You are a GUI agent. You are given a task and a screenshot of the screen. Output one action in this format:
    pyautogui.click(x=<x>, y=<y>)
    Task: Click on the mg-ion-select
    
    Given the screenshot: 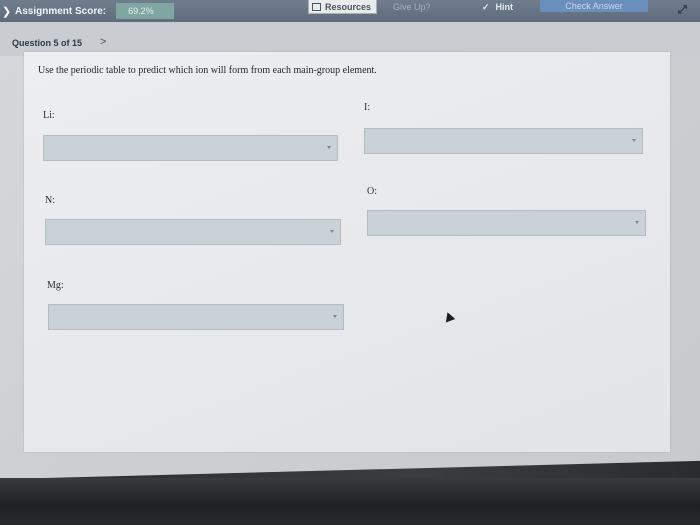 What is the action you would take?
    pyautogui.click(x=196, y=317)
    